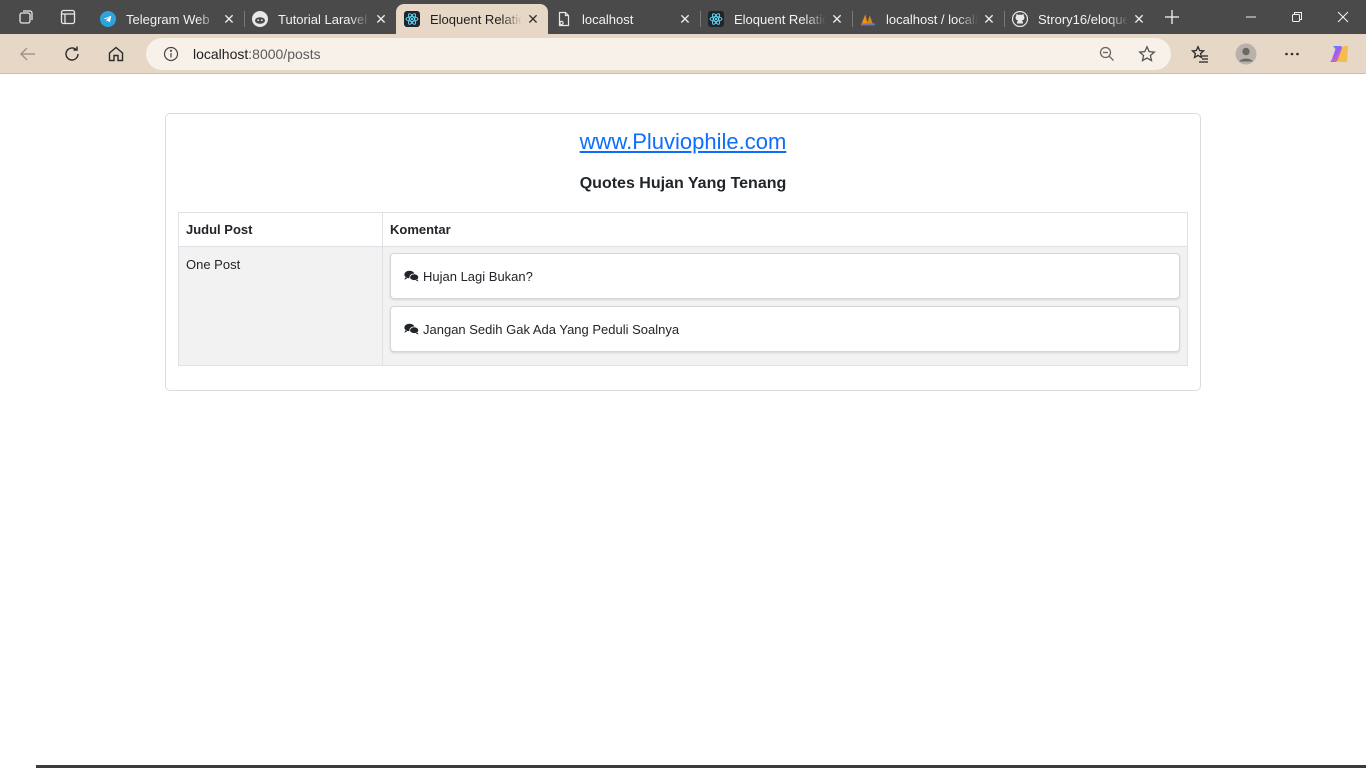 Image resolution: width=1366 pixels, height=768 pixels. What do you see at coordinates (608, 19) in the screenshot?
I see `tab-title: localhost` at bounding box center [608, 19].